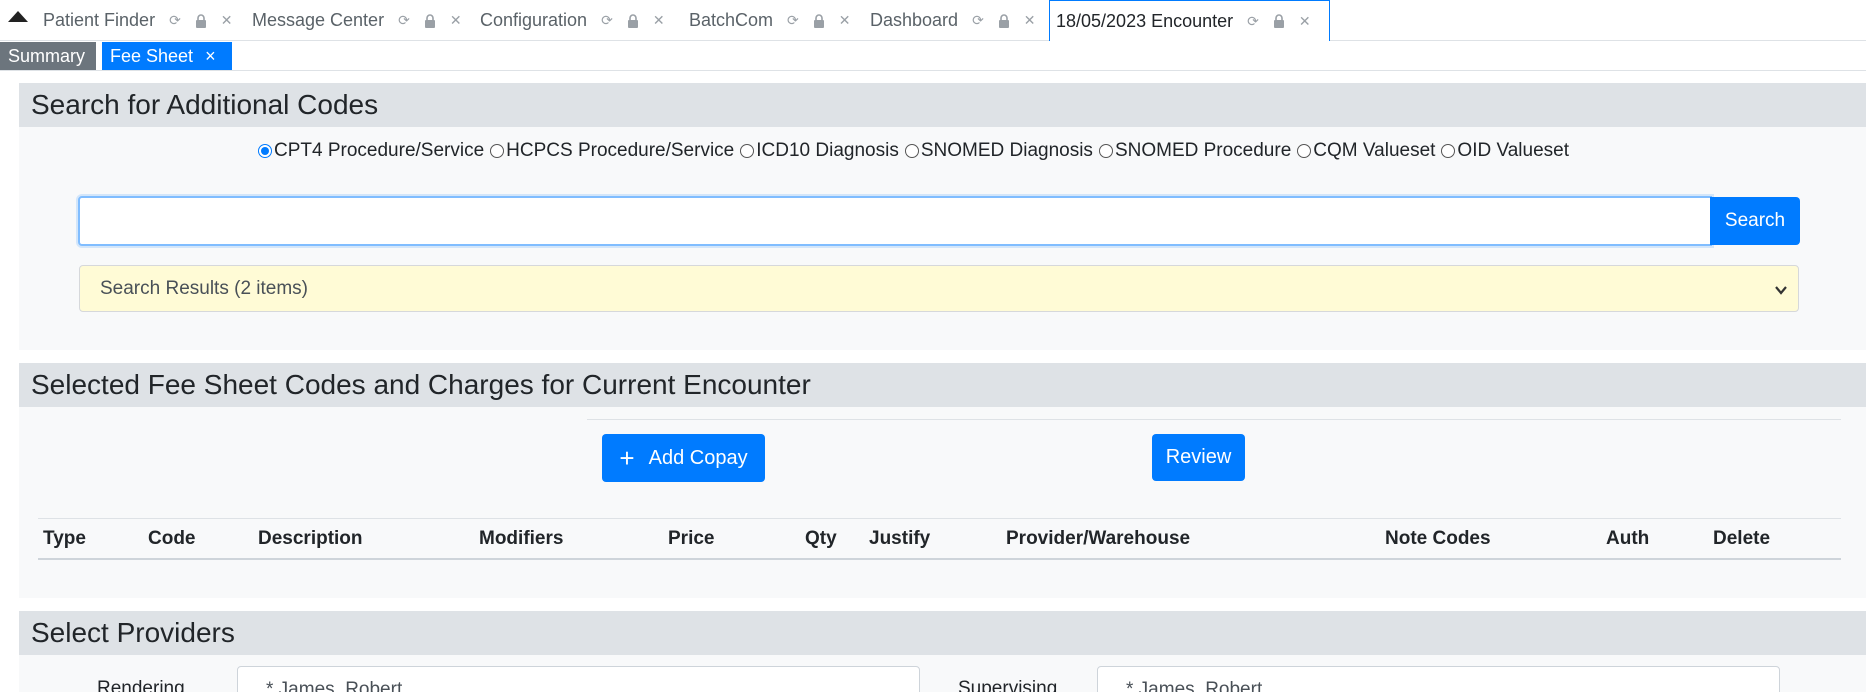  What do you see at coordinates (210, 56) in the screenshot?
I see `close-icon: ×` at bounding box center [210, 56].